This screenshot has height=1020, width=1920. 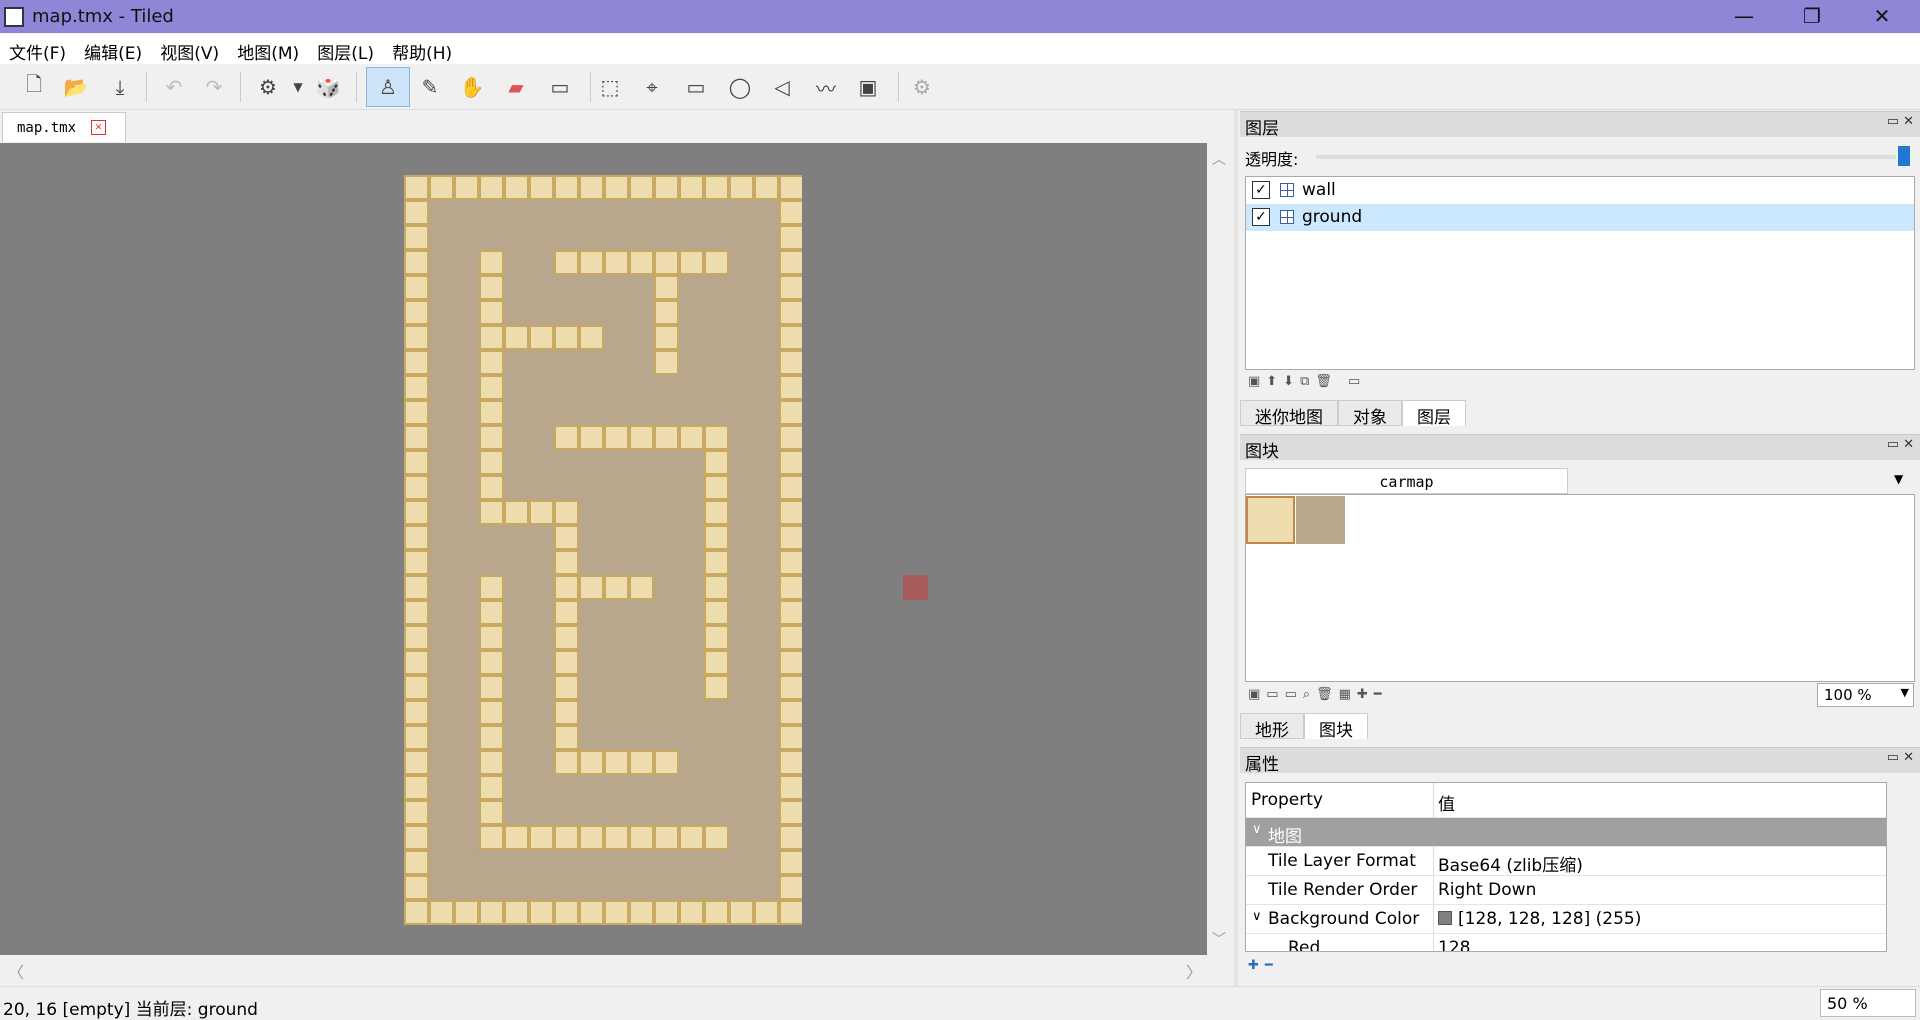 What do you see at coordinates (1406, 481) in the screenshot?
I see `tileset-tab-carmap: carmap` at bounding box center [1406, 481].